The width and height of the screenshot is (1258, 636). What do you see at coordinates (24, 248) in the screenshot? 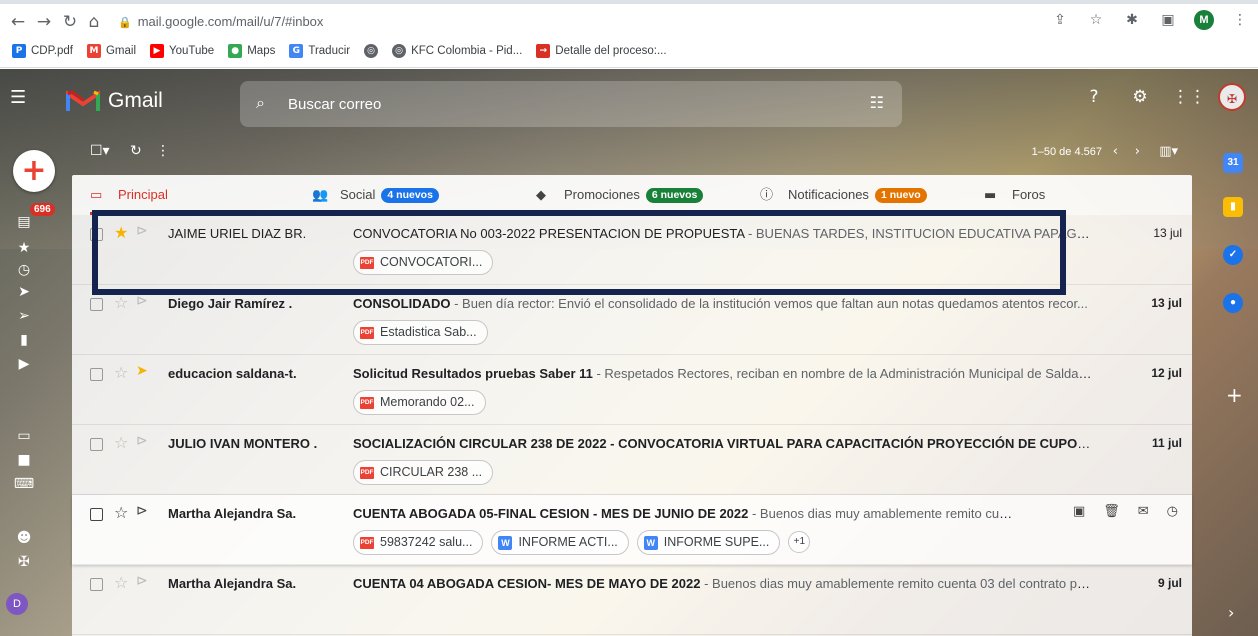
I see `starred-icon: ★` at bounding box center [24, 248].